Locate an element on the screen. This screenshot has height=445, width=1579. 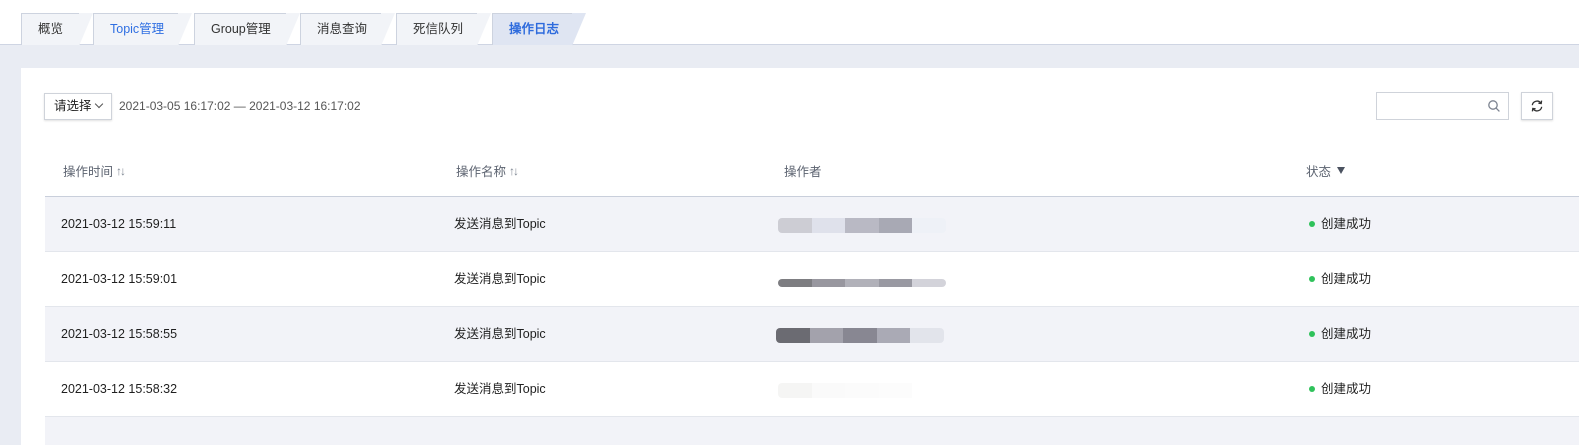
column-header-time: 操作时间 ↑↓ is located at coordinates (94, 170).